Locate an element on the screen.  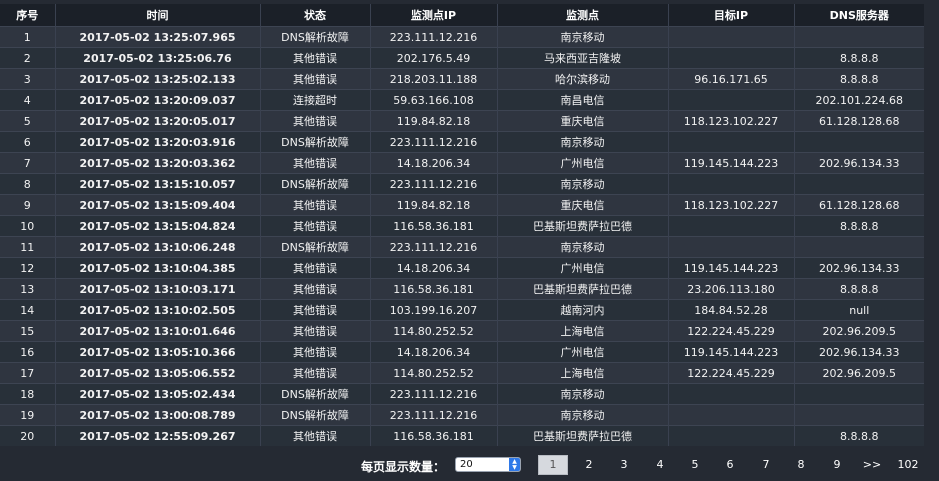
page-button-5: 5 is located at coordinates (695, 465).